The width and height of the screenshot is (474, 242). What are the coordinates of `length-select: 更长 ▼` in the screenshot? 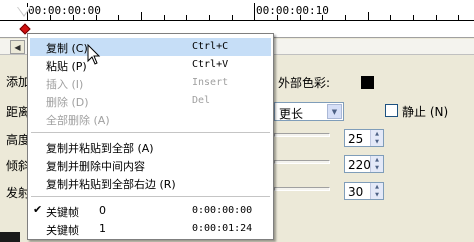 It's located at (309, 111).